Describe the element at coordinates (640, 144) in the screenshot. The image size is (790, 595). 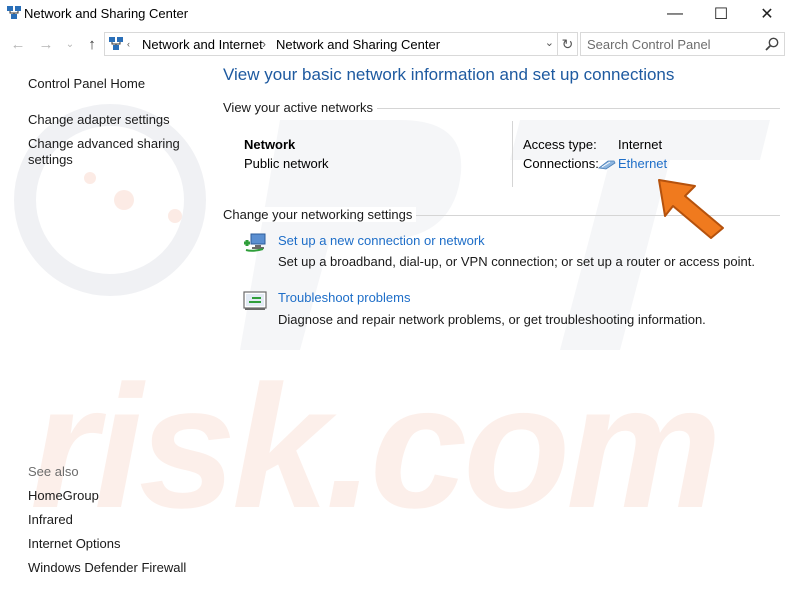
I see `access-type-value: Internet` at that location.